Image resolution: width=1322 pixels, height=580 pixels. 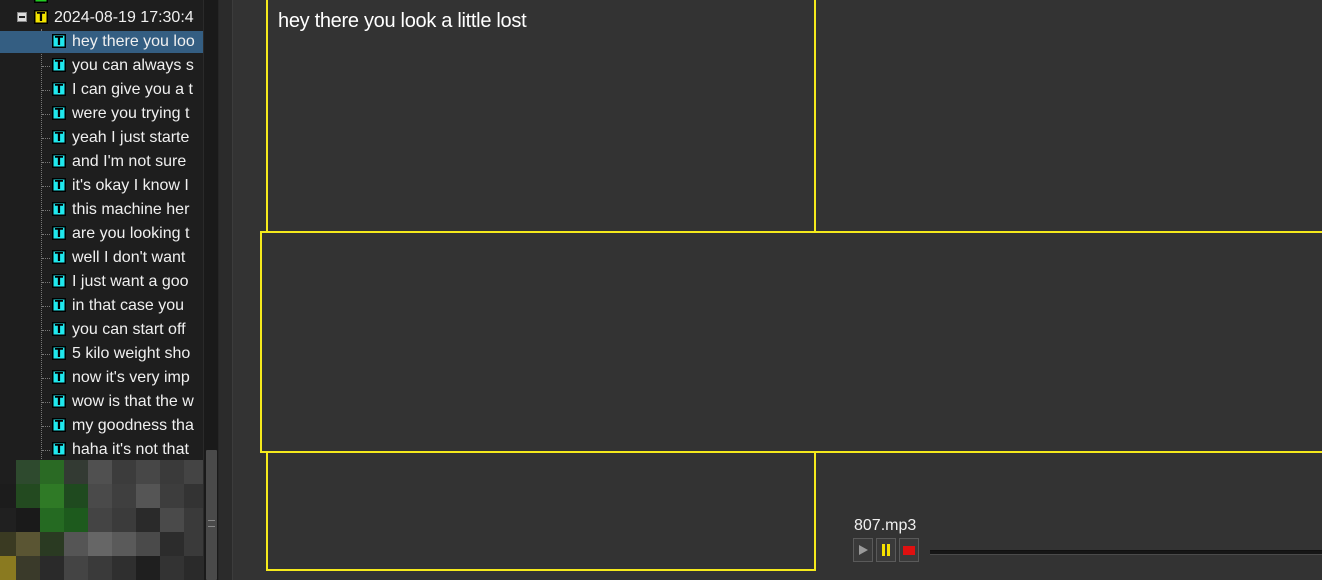 What do you see at coordinates (22, 17) in the screenshot?
I see `collapse-toggle-icon` at bounding box center [22, 17].